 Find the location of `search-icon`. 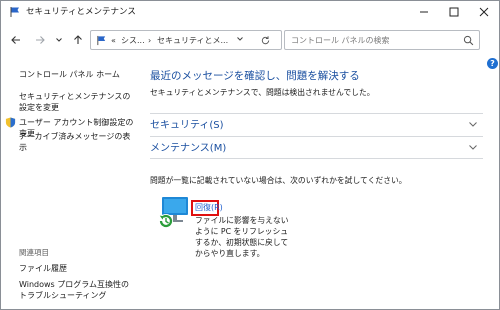

search-icon is located at coordinates (468, 40).